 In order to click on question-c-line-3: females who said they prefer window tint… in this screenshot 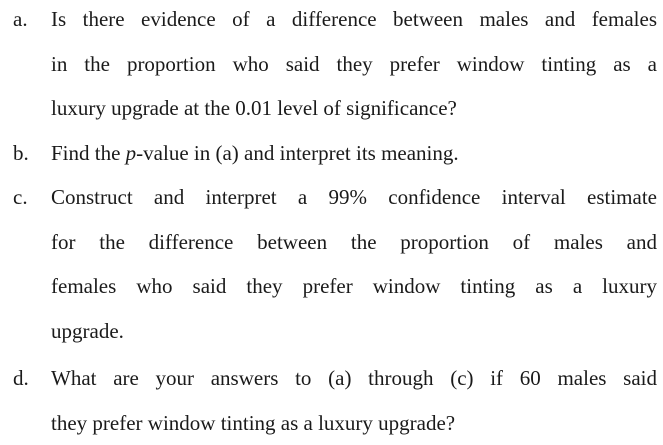, I will do `click(354, 286)`.